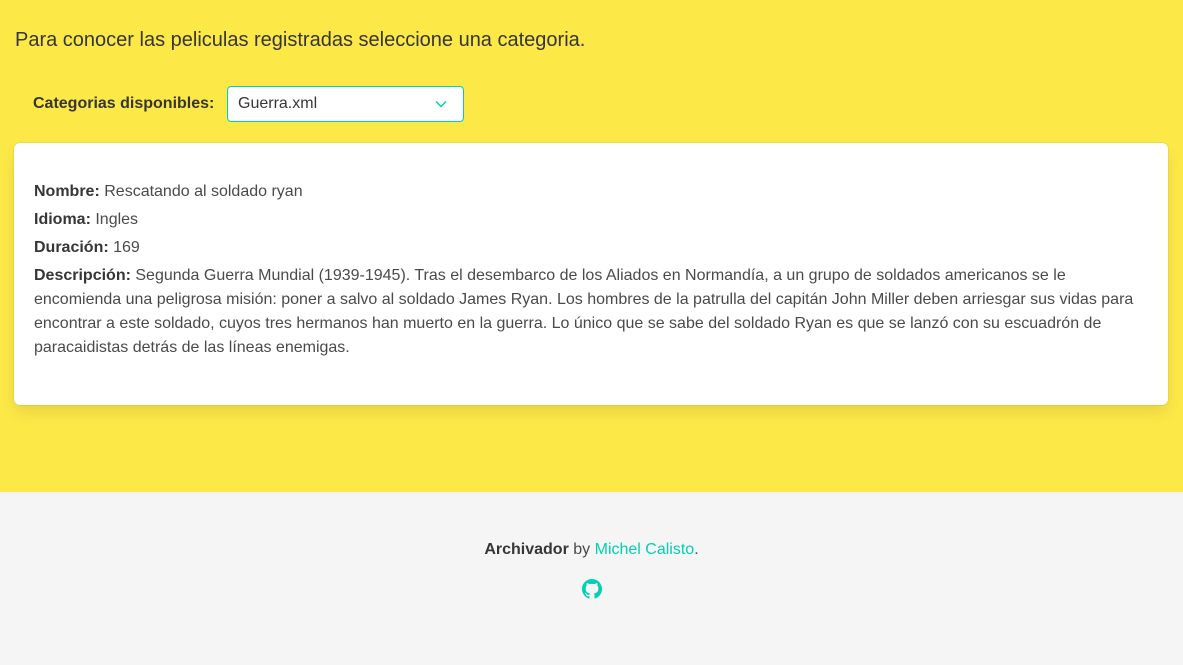  Describe the element at coordinates (278, 103) in the screenshot. I see `category-selected-value: Guerra.xml` at that location.